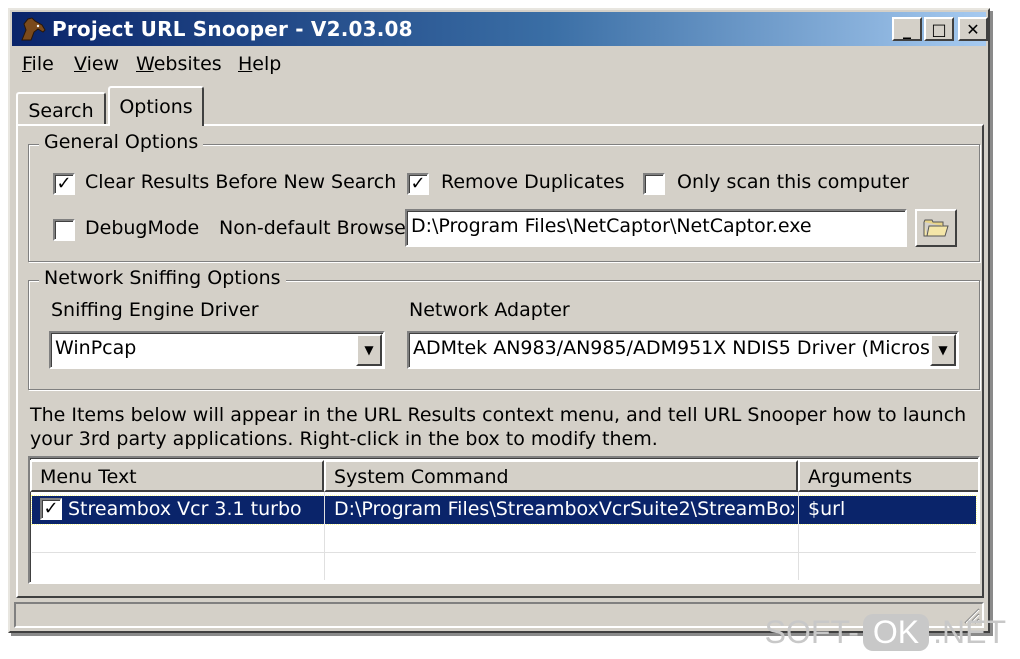 The width and height of the screenshot is (1020, 659). I want to click on folder-icon, so click(936, 228).